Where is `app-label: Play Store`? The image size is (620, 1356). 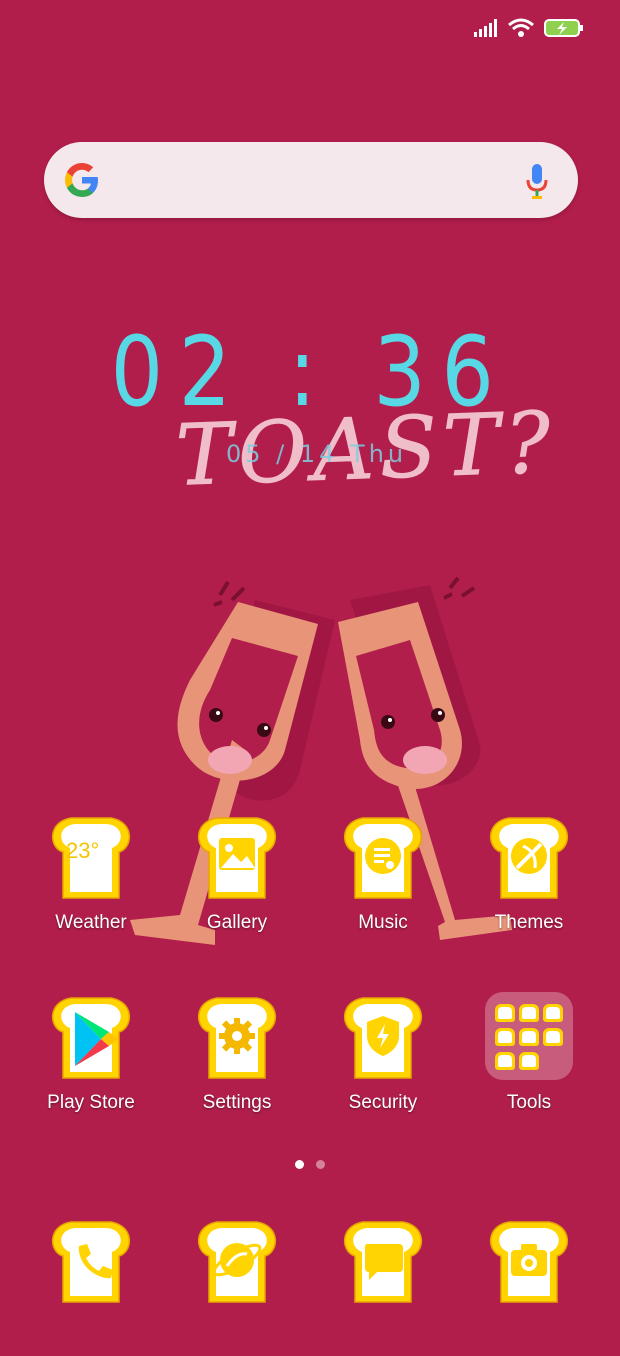
app-label: Play Store is located at coordinates (91, 1102).